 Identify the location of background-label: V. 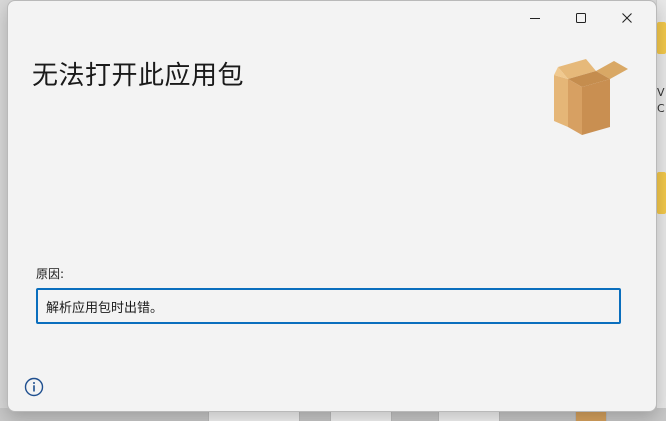
(661, 92).